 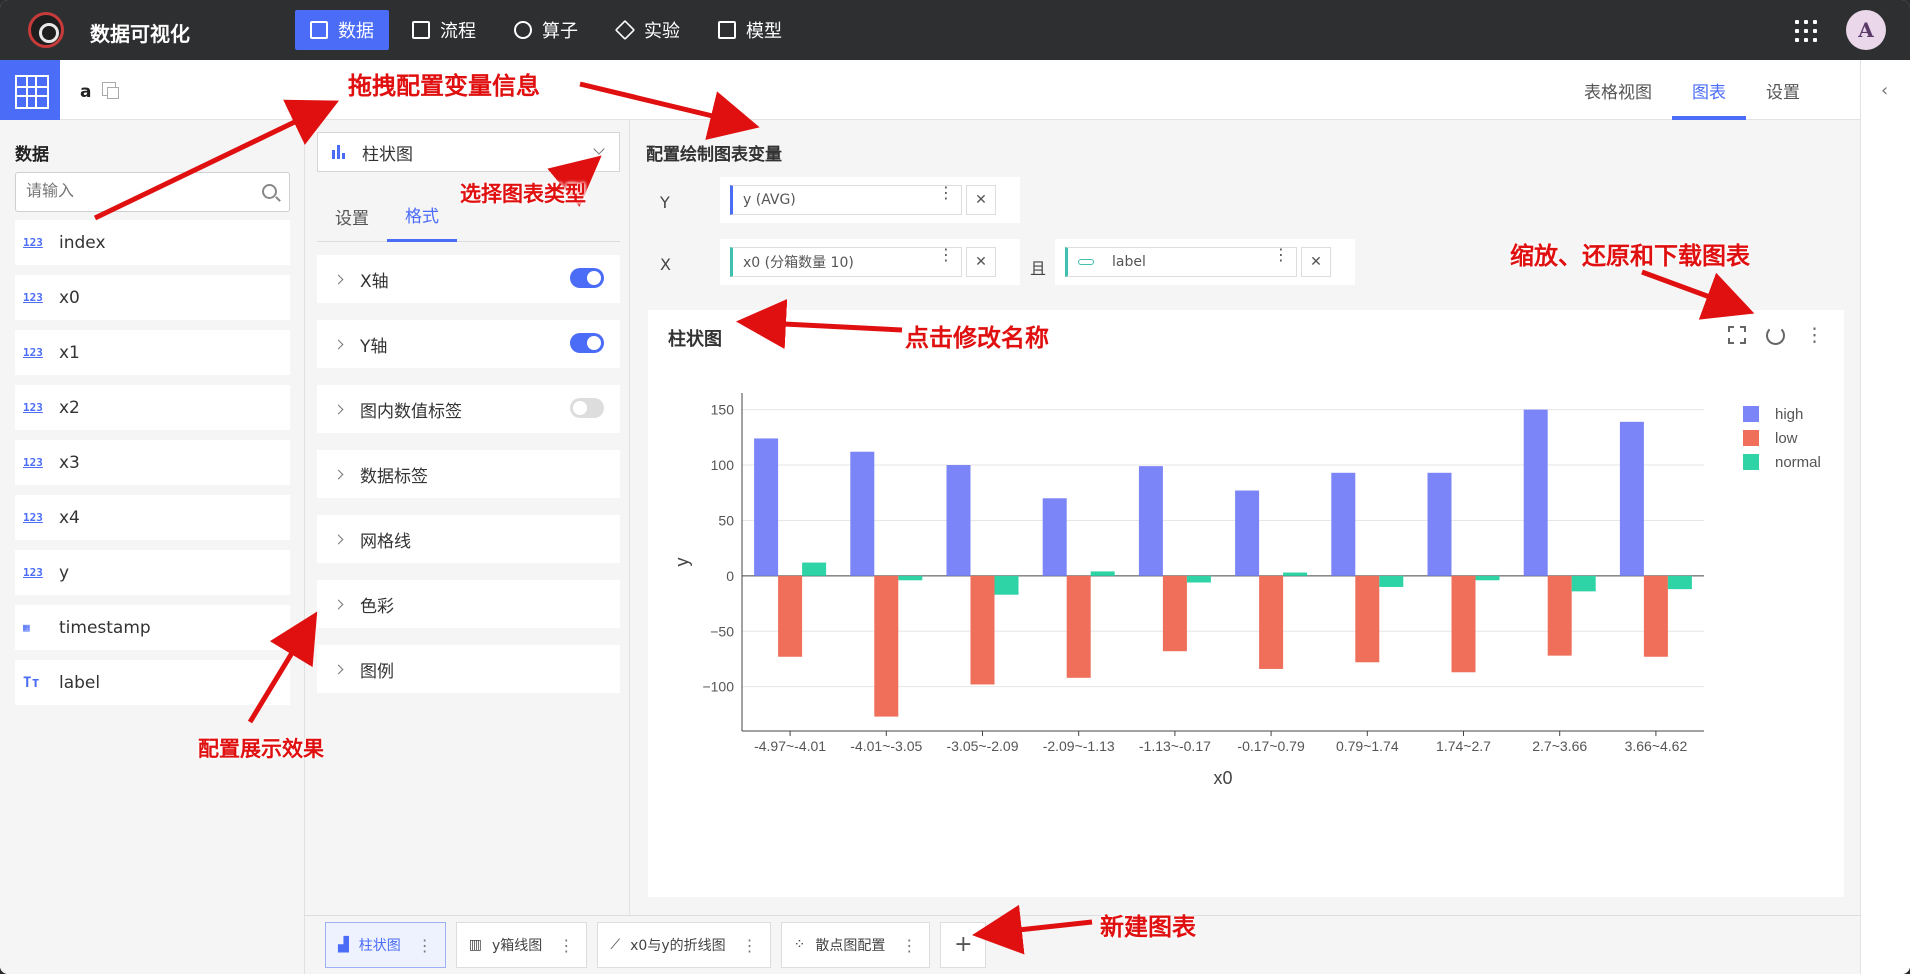 What do you see at coordinates (648, 30) in the screenshot?
I see `nav-experiment: 实验` at bounding box center [648, 30].